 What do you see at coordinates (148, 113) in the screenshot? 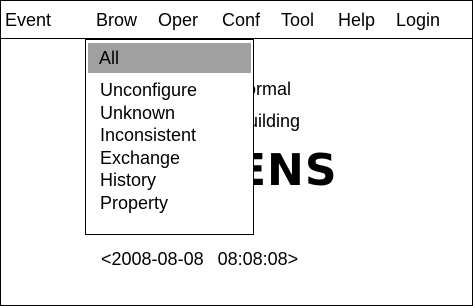
I see `menu-item-unknown: Unknown` at bounding box center [148, 113].